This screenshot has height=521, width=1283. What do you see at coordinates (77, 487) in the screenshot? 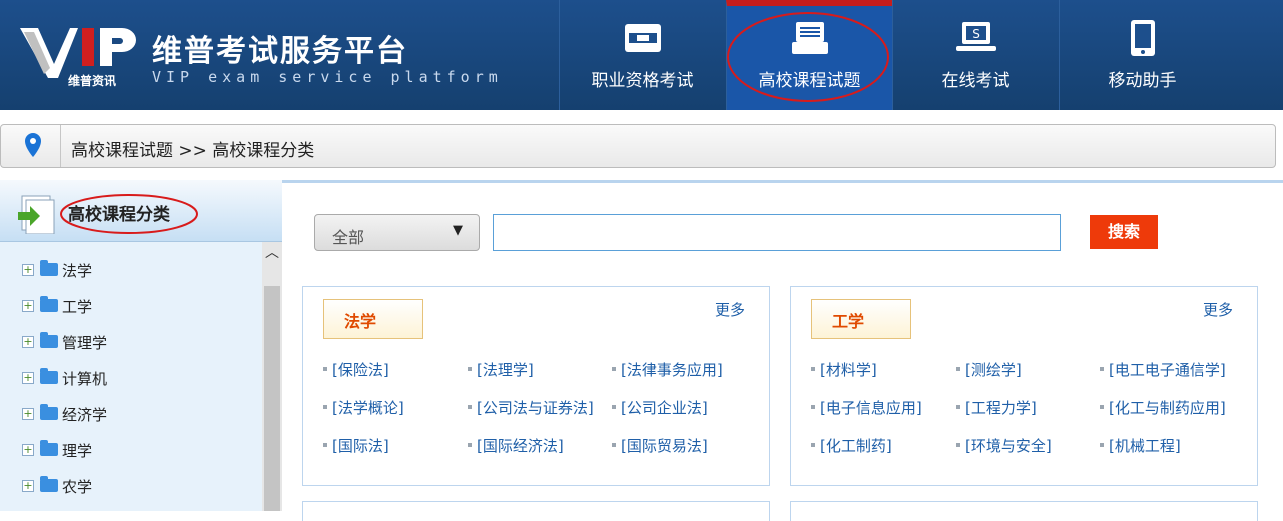
I see `tree-item-label: 农学` at bounding box center [77, 487].